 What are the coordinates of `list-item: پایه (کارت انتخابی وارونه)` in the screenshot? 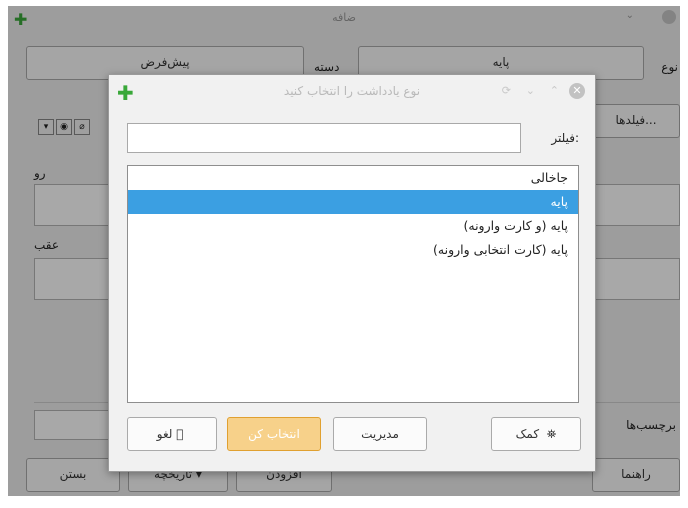 It's located at (353, 250).